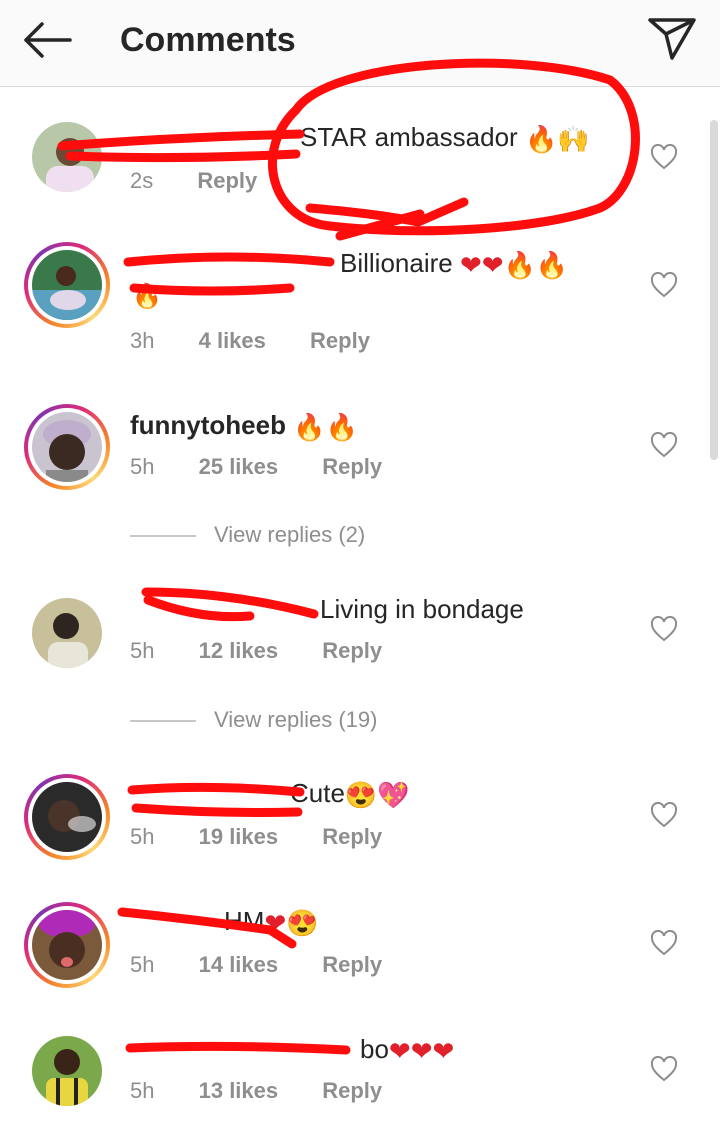 This screenshot has height=1122, width=720. I want to click on arrow-left-icon, so click(48, 40).